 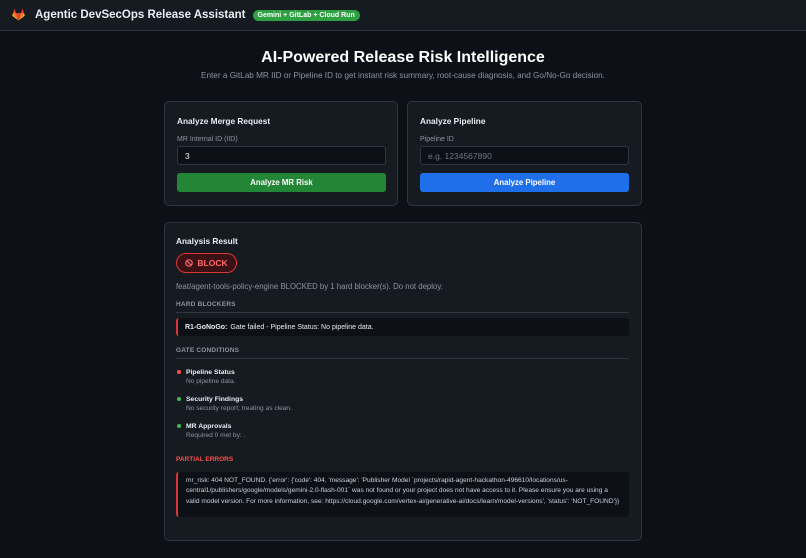 I want to click on gate-name: MR Approvals, so click(x=209, y=426).